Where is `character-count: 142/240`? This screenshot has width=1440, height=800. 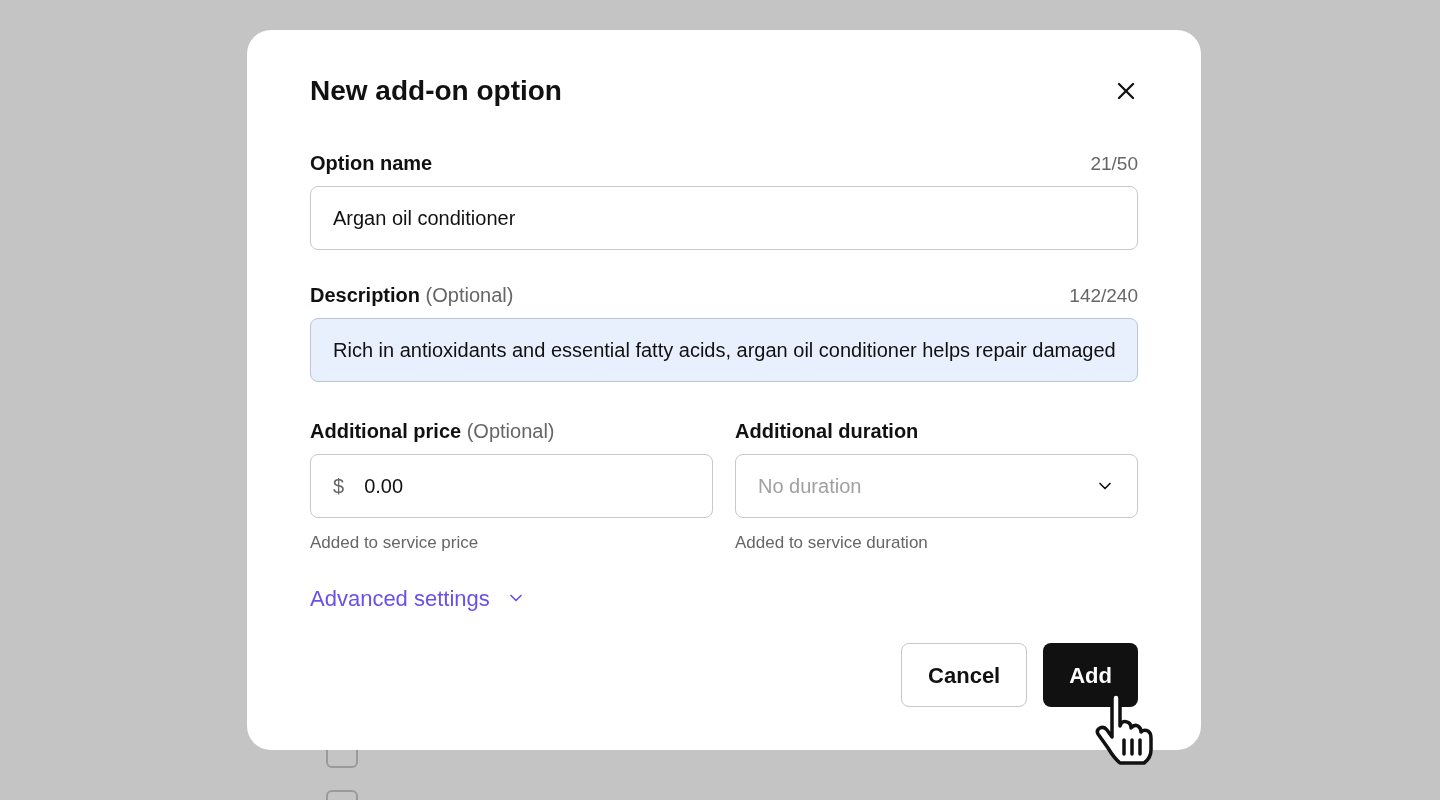
character-count: 142/240 is located at coordinates (1103, 295).